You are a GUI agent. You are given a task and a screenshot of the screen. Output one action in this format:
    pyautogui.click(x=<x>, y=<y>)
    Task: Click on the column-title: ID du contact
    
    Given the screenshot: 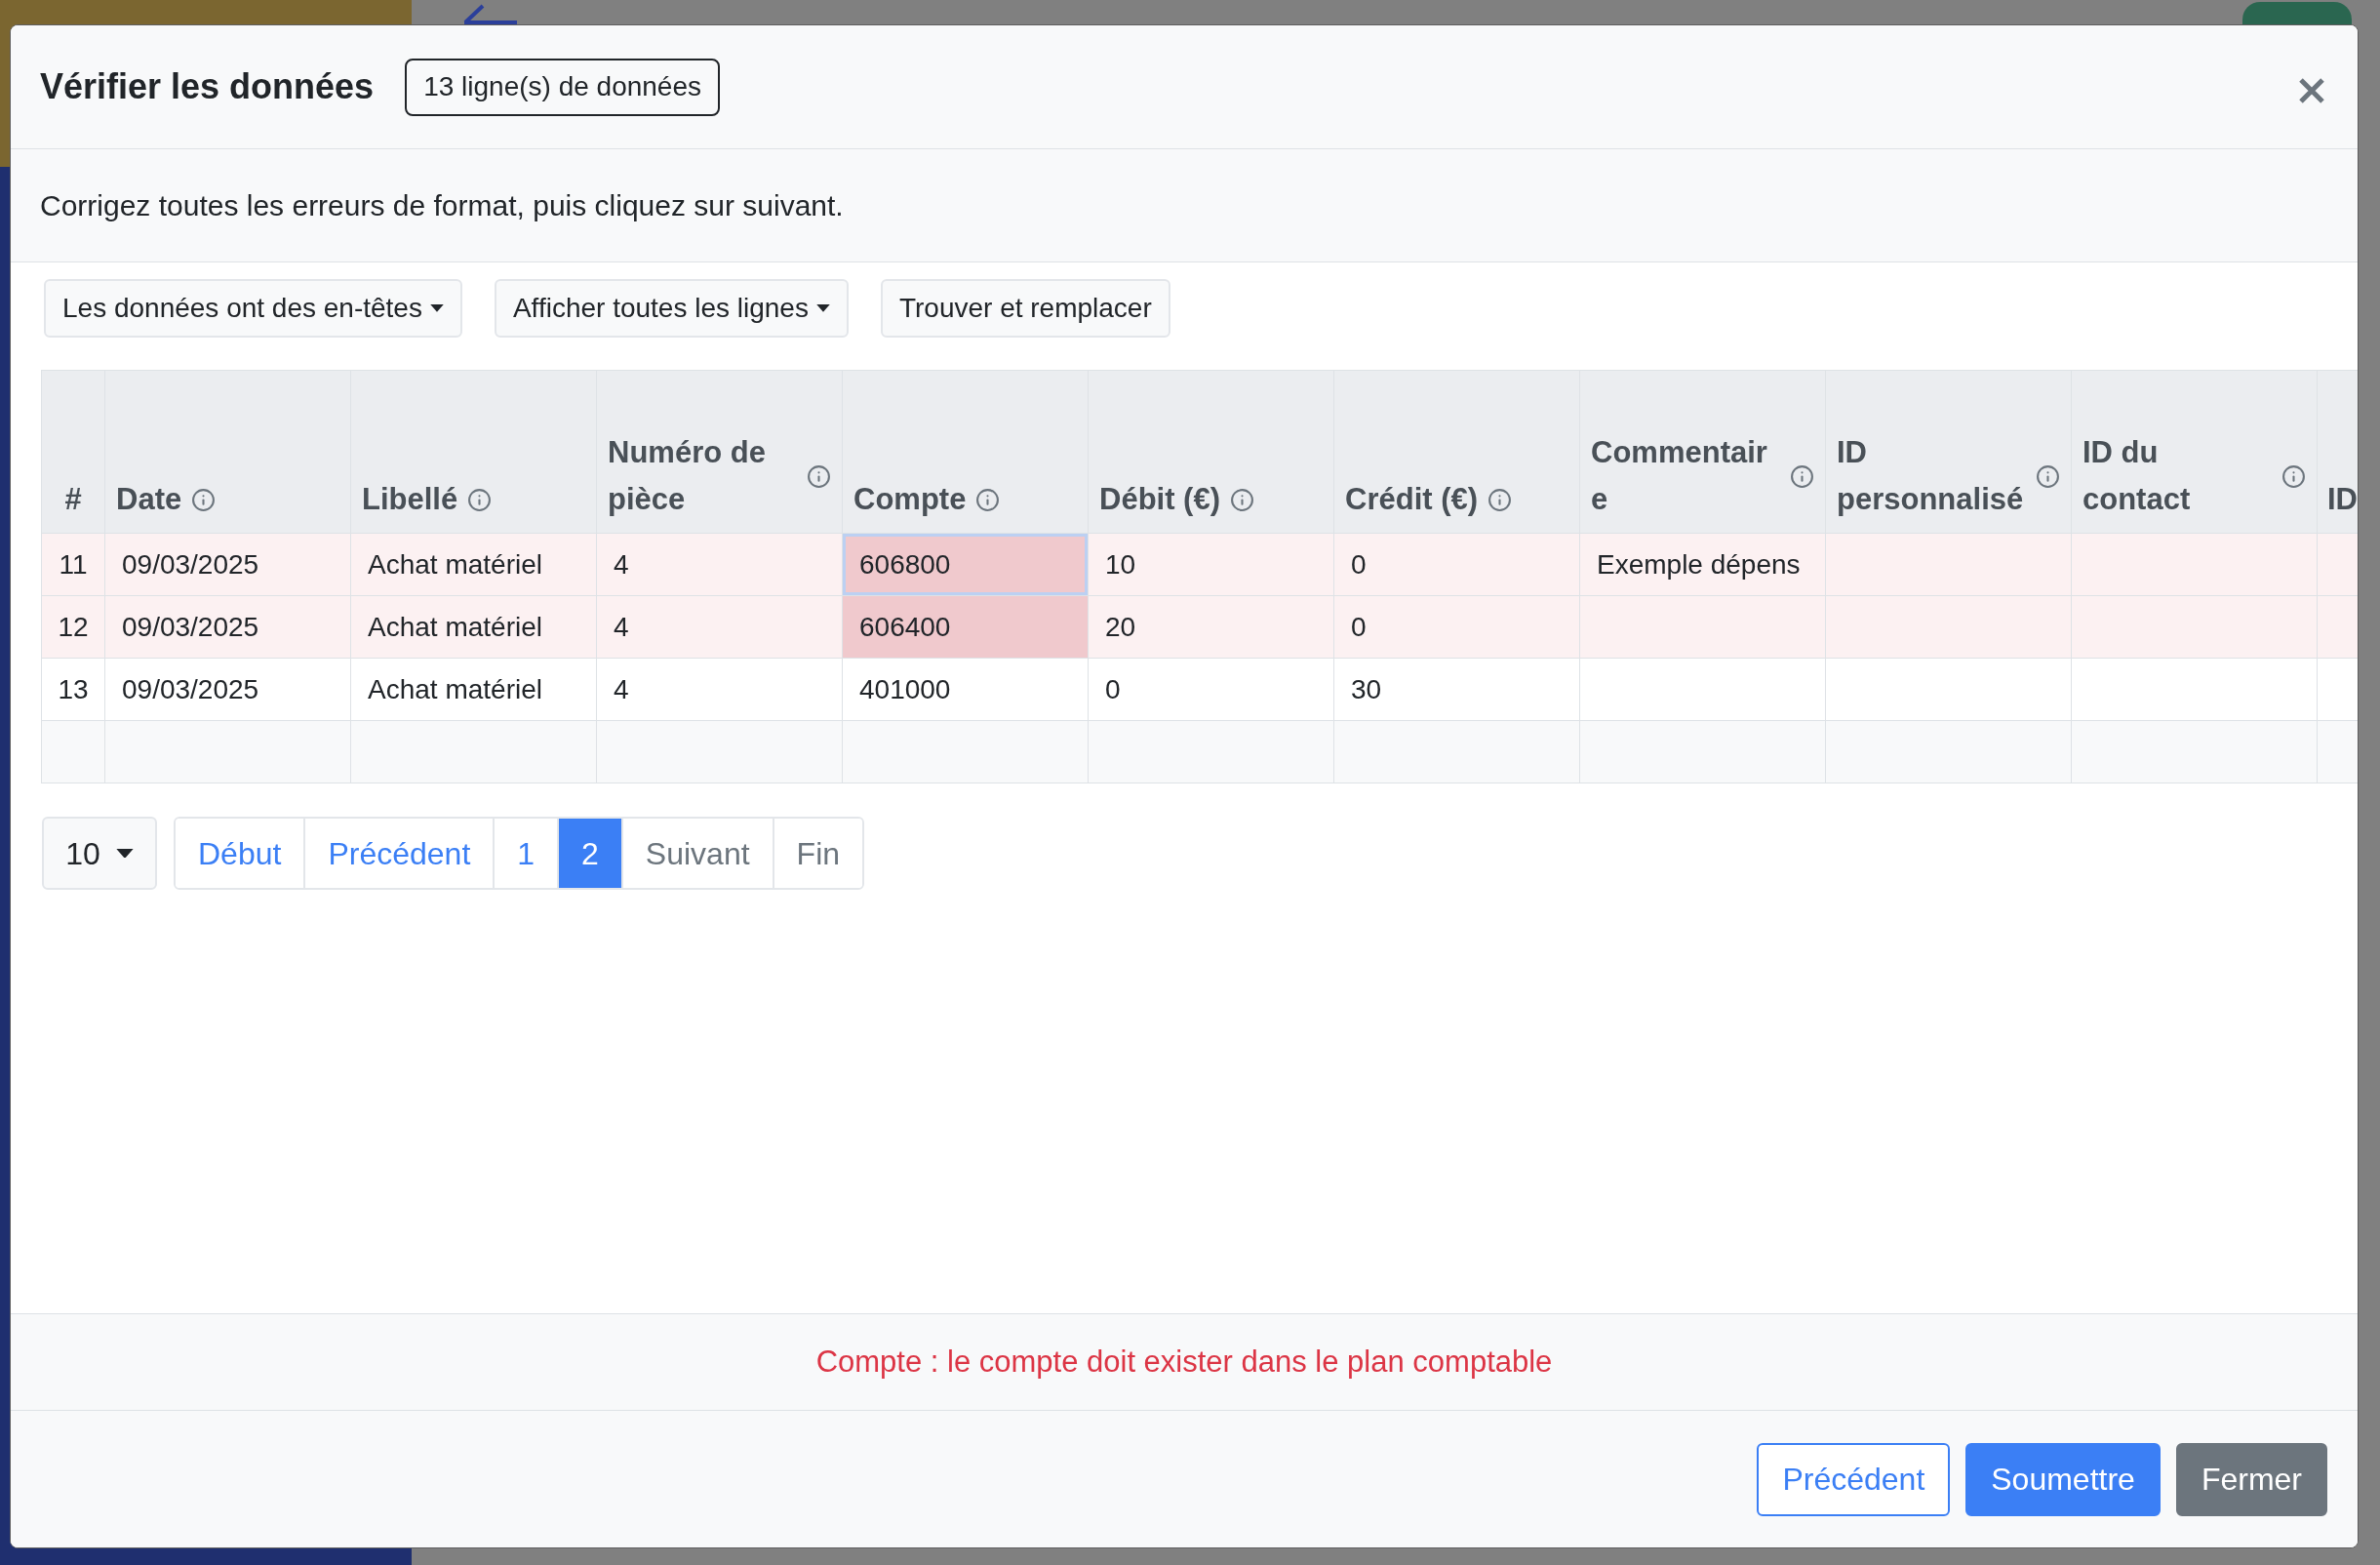 What is the action you would take?
    pyautogui.click(x=2137, y=476)
    